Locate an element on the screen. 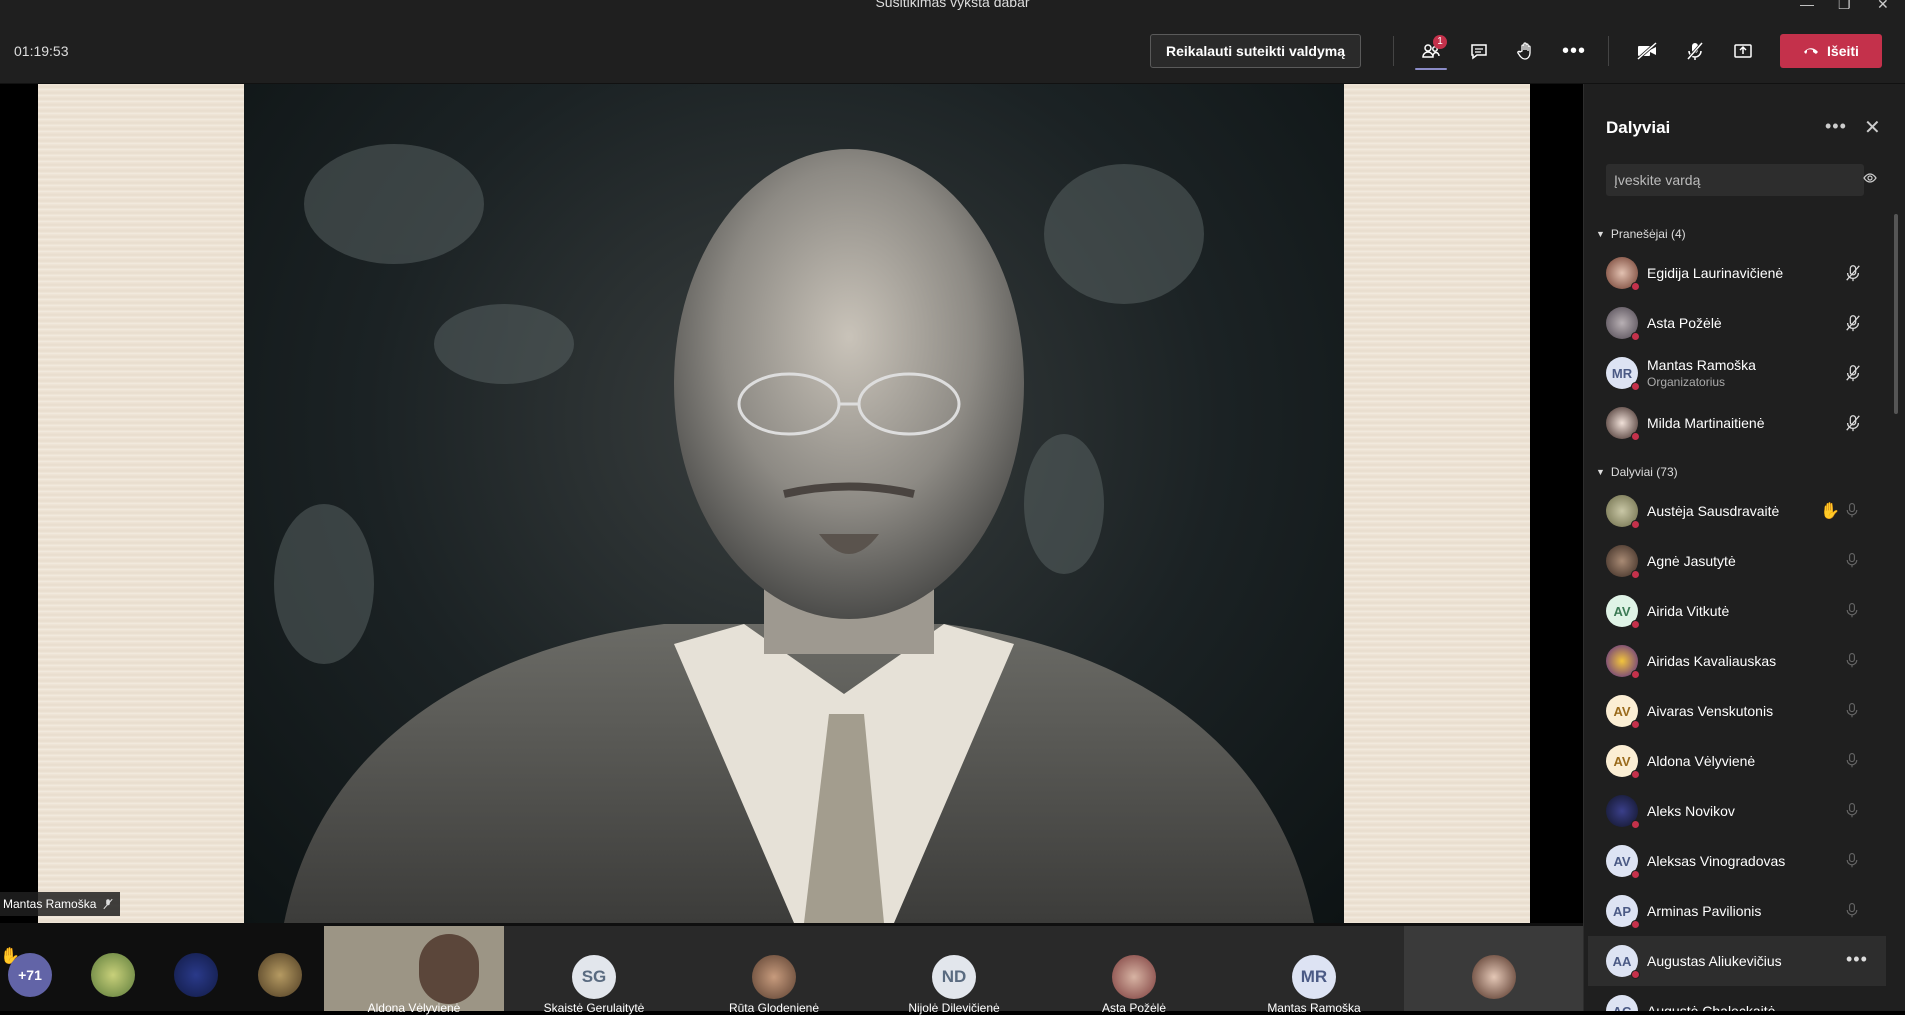 The image size is (1905, 1015). attendees-heading: Dalyviai (73) is located at coordinates (1644, 472).